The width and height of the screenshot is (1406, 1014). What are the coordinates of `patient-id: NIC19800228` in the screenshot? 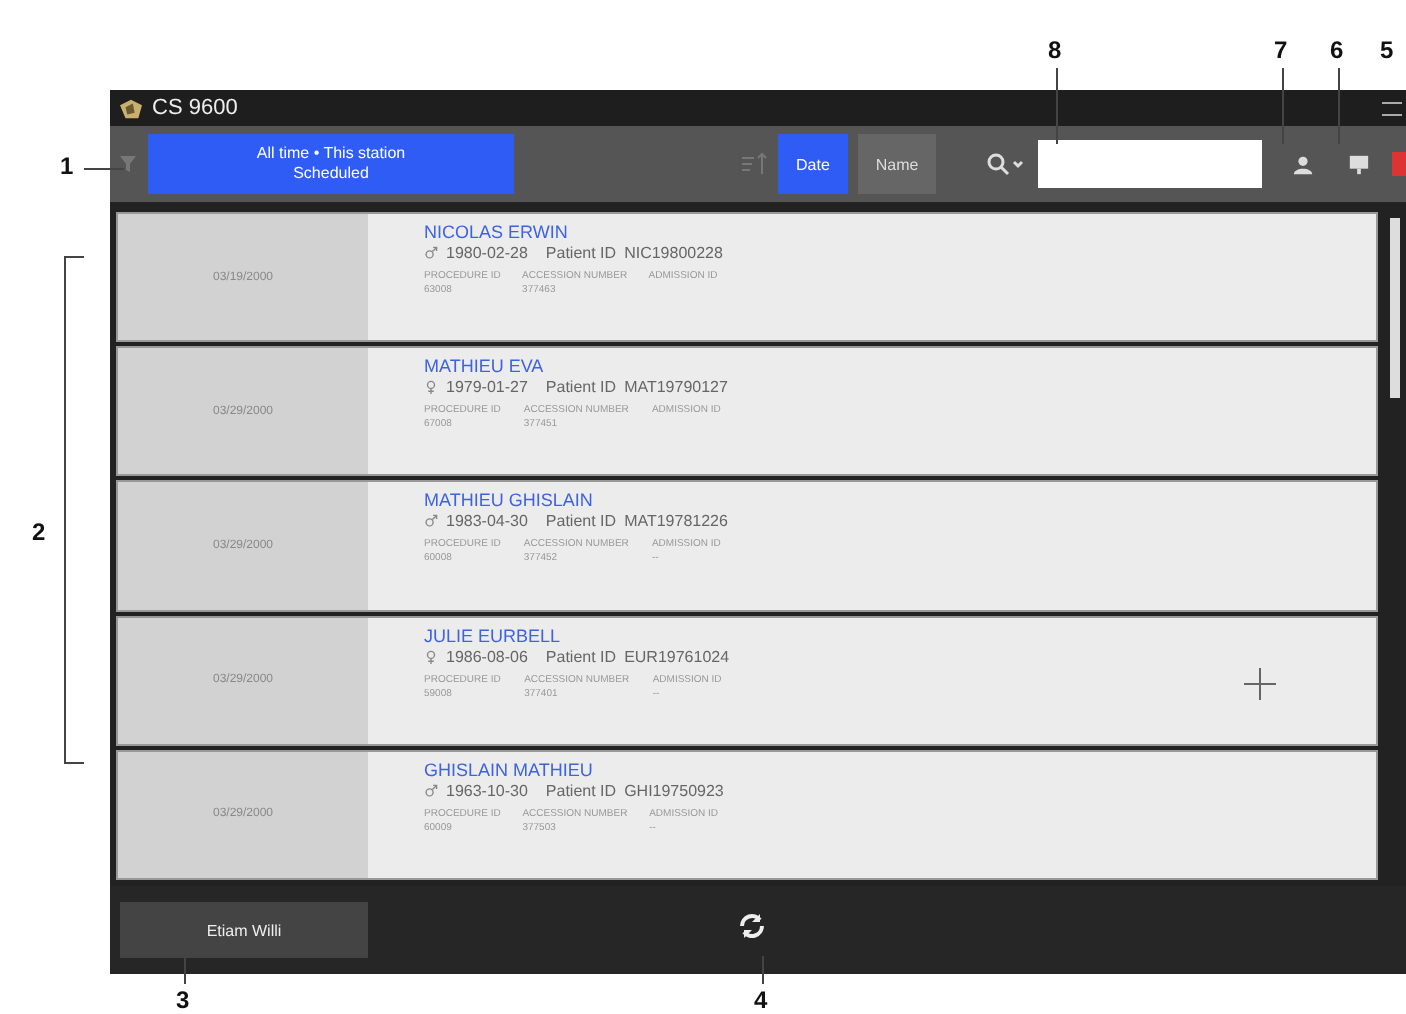 It's located at (673, 253).